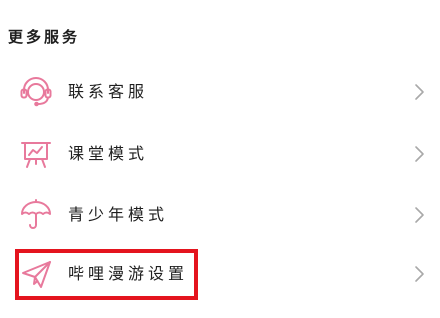  What do you see at coordinates (106, 274) in the screenshot?
I see `highlight-annotation-box` at bounding box center [106, 274].